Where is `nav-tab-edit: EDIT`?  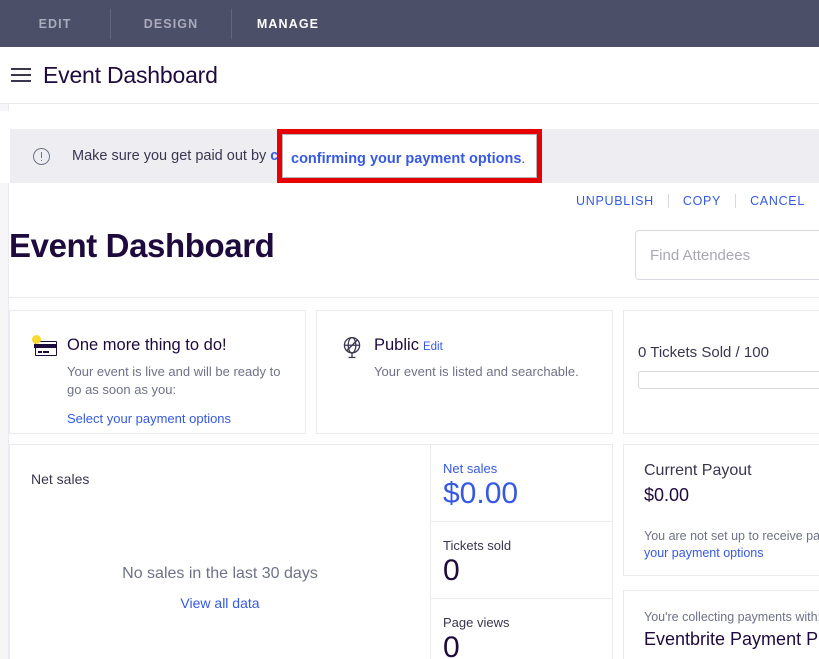 nav-tab-edit: EDIT is located at coordinates (55, 23).